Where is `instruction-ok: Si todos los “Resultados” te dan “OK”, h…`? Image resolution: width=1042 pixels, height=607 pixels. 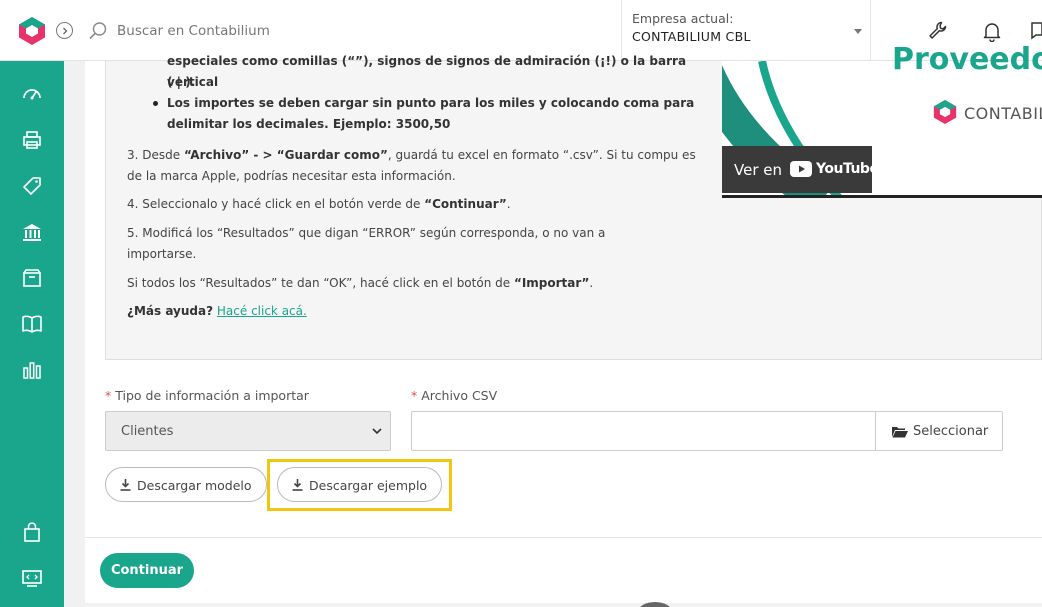 instruction-ok: Si todos los “Resultados” te dan “OK”, h… is located at coordinates (360, 283).